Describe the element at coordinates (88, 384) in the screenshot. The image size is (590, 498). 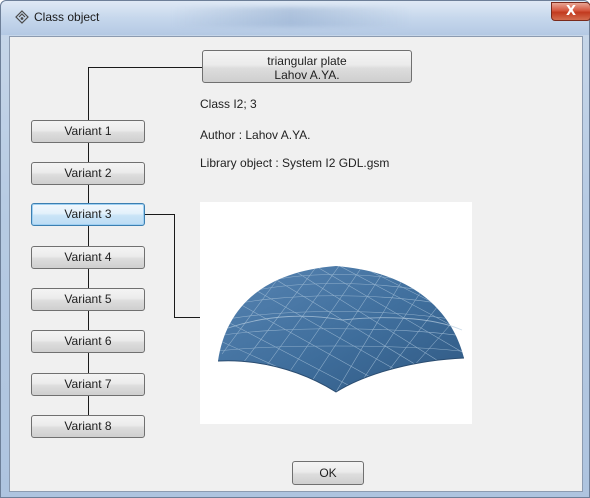
I see `variant-7-button: Variant 7` at that location.